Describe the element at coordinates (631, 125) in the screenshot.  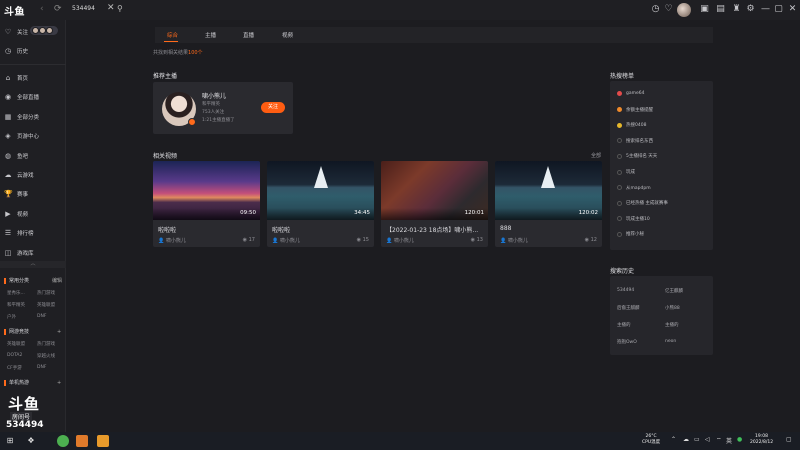
I see `hot-search-item: 热搜0408` at that location.